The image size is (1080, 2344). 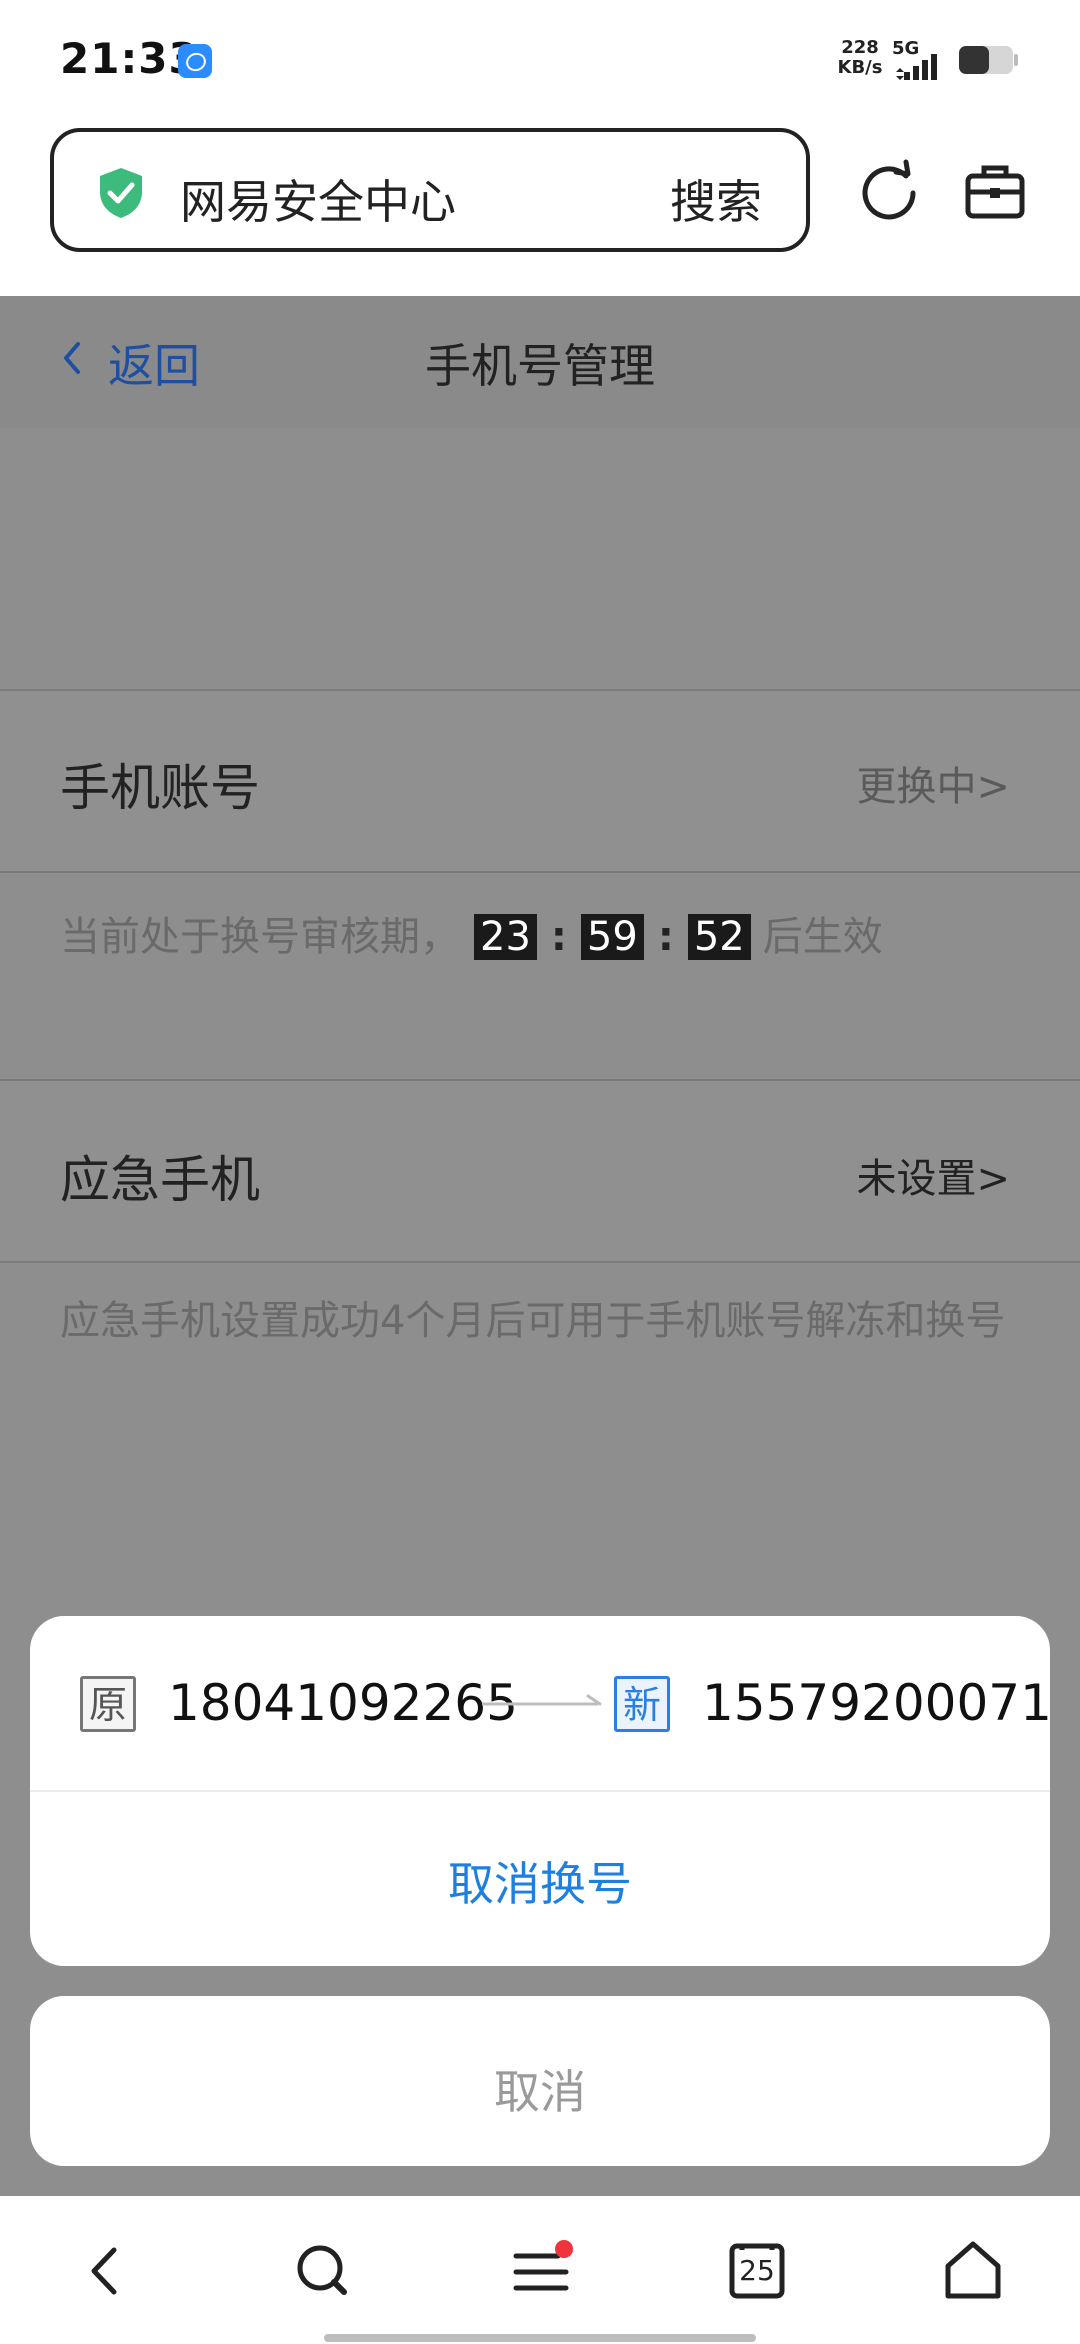 What do you see at coordinates (471, 933) in the screenshot?
I see `review-notice: 当前处于换号审核期， 23:59:52 后生效` at bounding box center [471, 933].